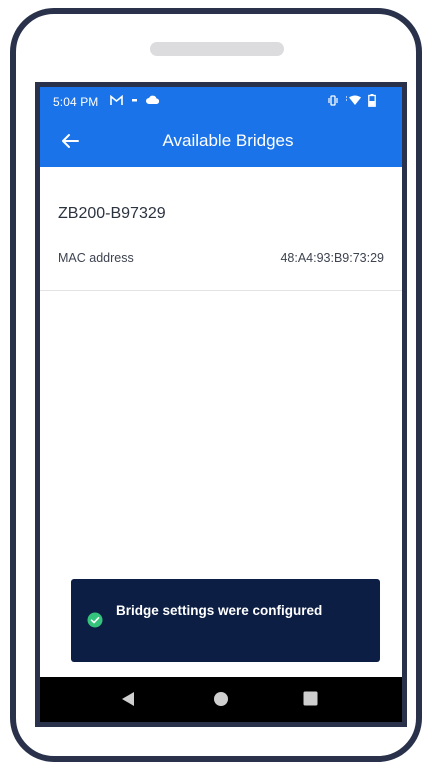  I want to click on dot-icon, so click(134, 100).